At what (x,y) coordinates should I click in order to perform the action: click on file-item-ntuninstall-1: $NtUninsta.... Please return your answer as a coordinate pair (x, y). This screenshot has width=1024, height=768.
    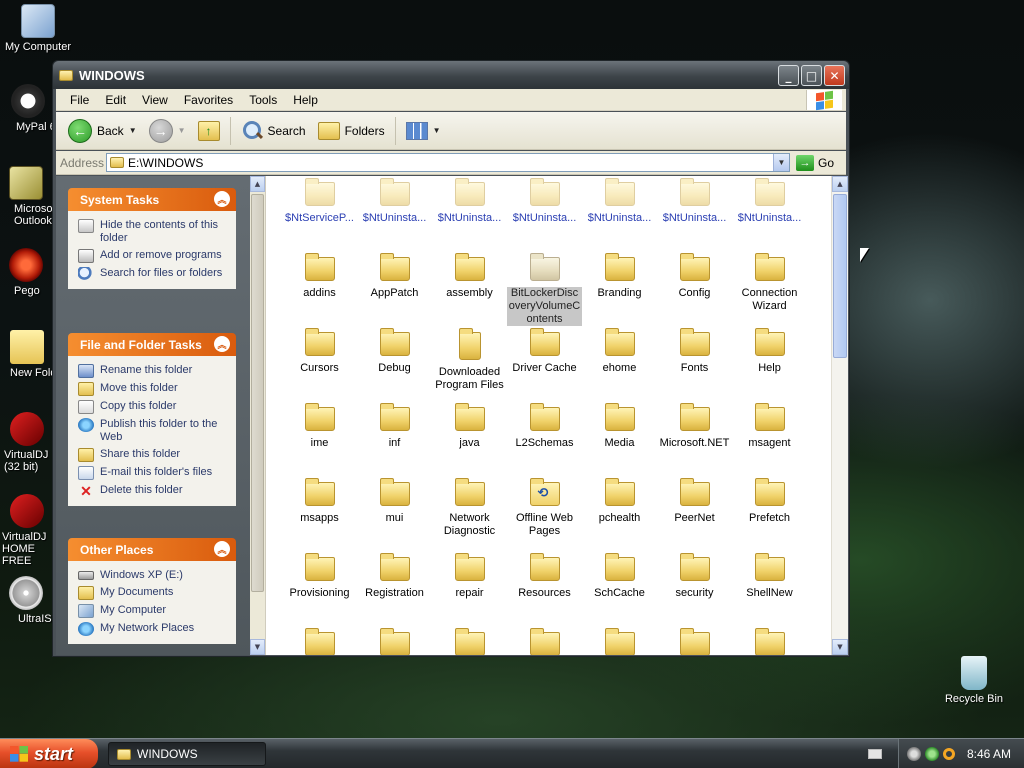
    Looking at the image, I should click on (394, 201).